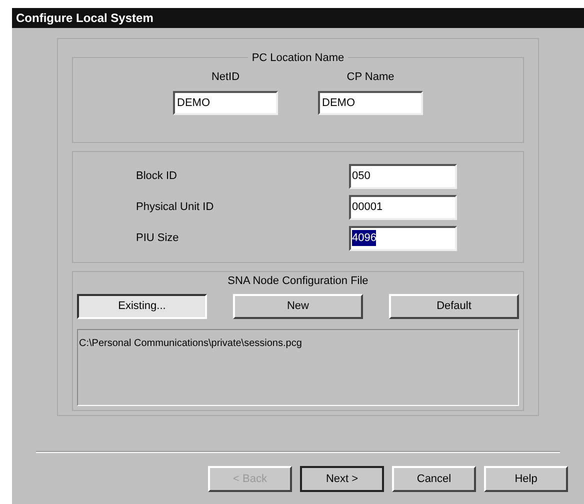 The image size is (584, 504). I want to click on file-button: Default, so click(454, 306).